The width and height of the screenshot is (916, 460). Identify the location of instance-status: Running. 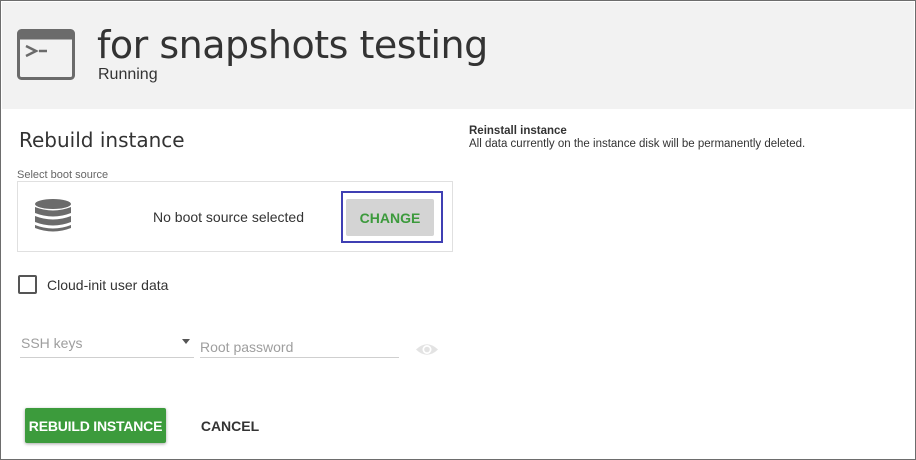
(128, 74).